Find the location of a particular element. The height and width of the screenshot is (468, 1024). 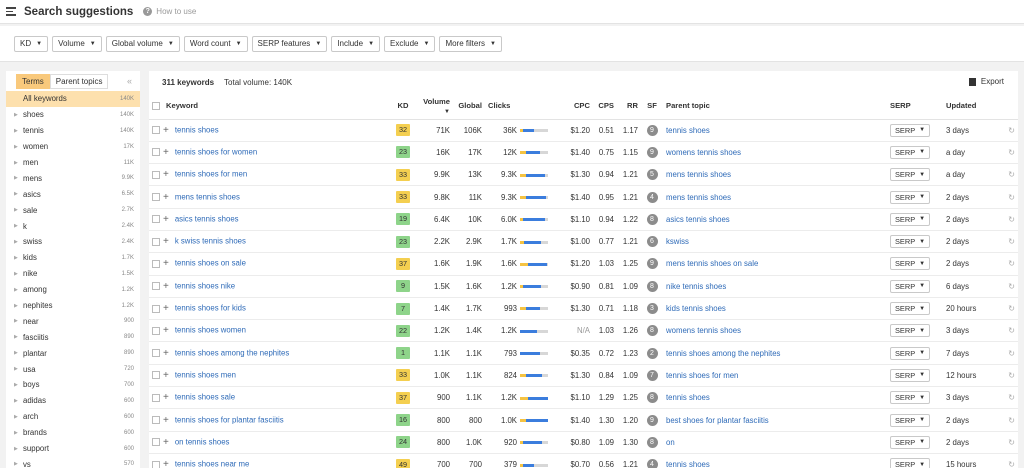

keyword-link: mens tennis shoes is located at coordinates (207, 196).